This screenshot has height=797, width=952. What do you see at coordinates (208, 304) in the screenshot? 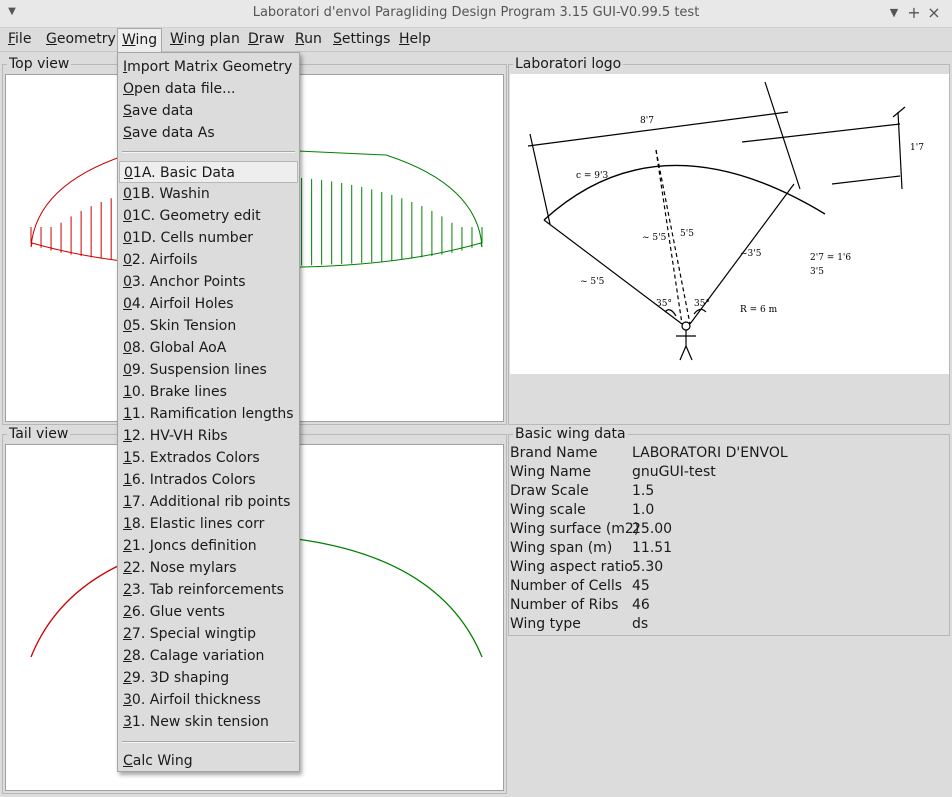
I see `menu-item-04-airfoil-holes: 04. Airfoil Holes` at bounding box center [208, 304].